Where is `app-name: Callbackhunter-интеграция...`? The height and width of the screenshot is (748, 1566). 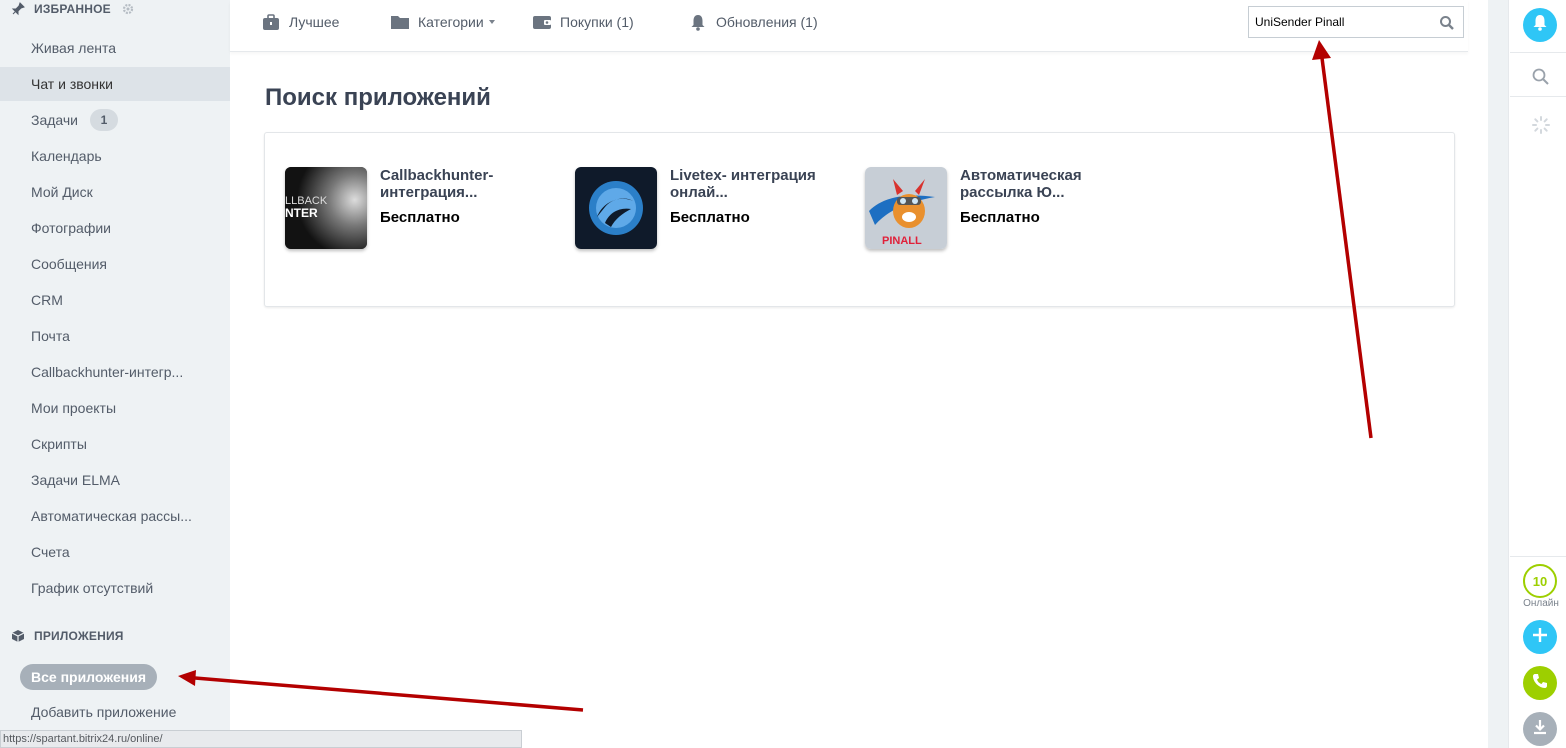
app-name: Callbackhunter-интеграция... is located at coordinates (465, 184).